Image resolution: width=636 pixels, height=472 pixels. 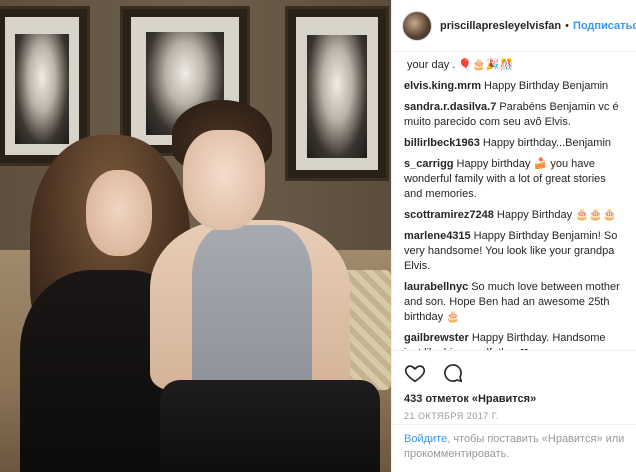 I want to click on action-icons, so click(x=514, y=373).